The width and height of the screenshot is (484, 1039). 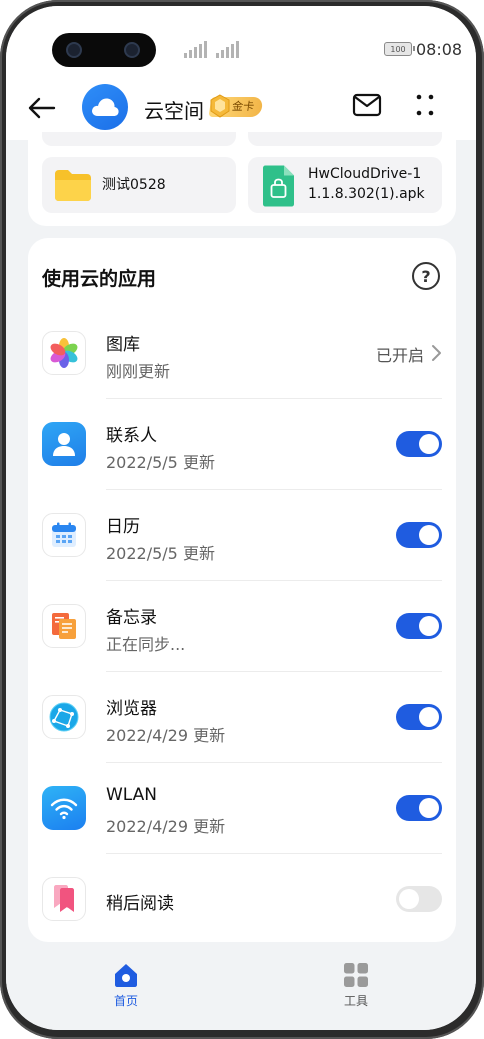 I want to click on app-row-browser: 浏览器 2022/4/29 更新, so click(x=242, y=717).